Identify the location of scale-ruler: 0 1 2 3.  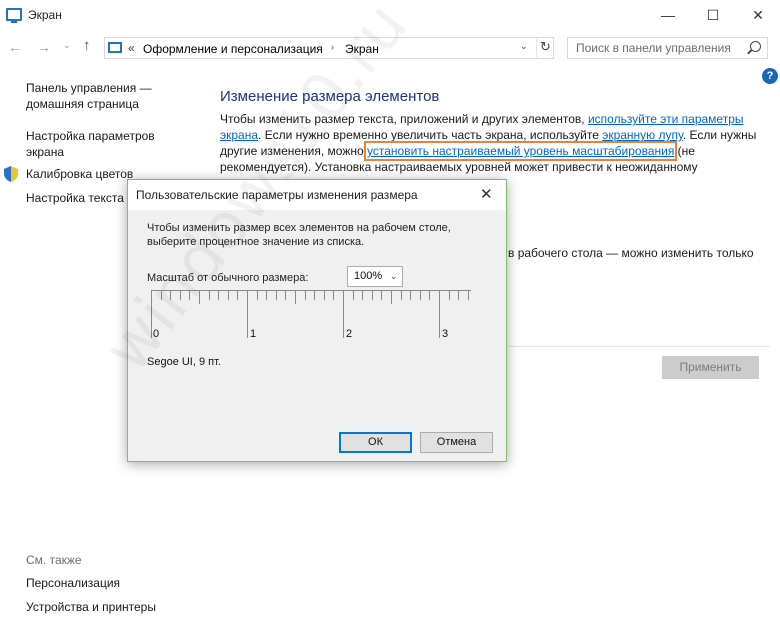
(313, 317).